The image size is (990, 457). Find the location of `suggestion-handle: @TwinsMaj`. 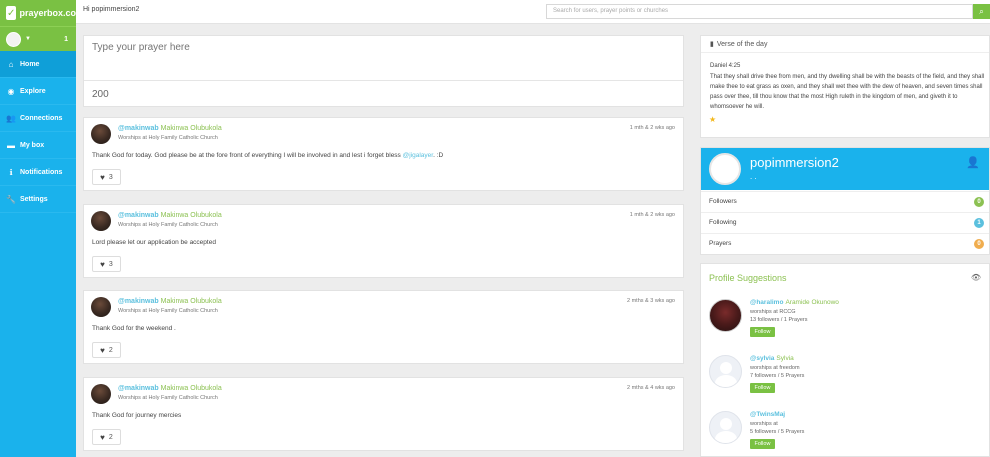

suggestion-handle: @TwinsMaj is located at coordinates (767, 414).